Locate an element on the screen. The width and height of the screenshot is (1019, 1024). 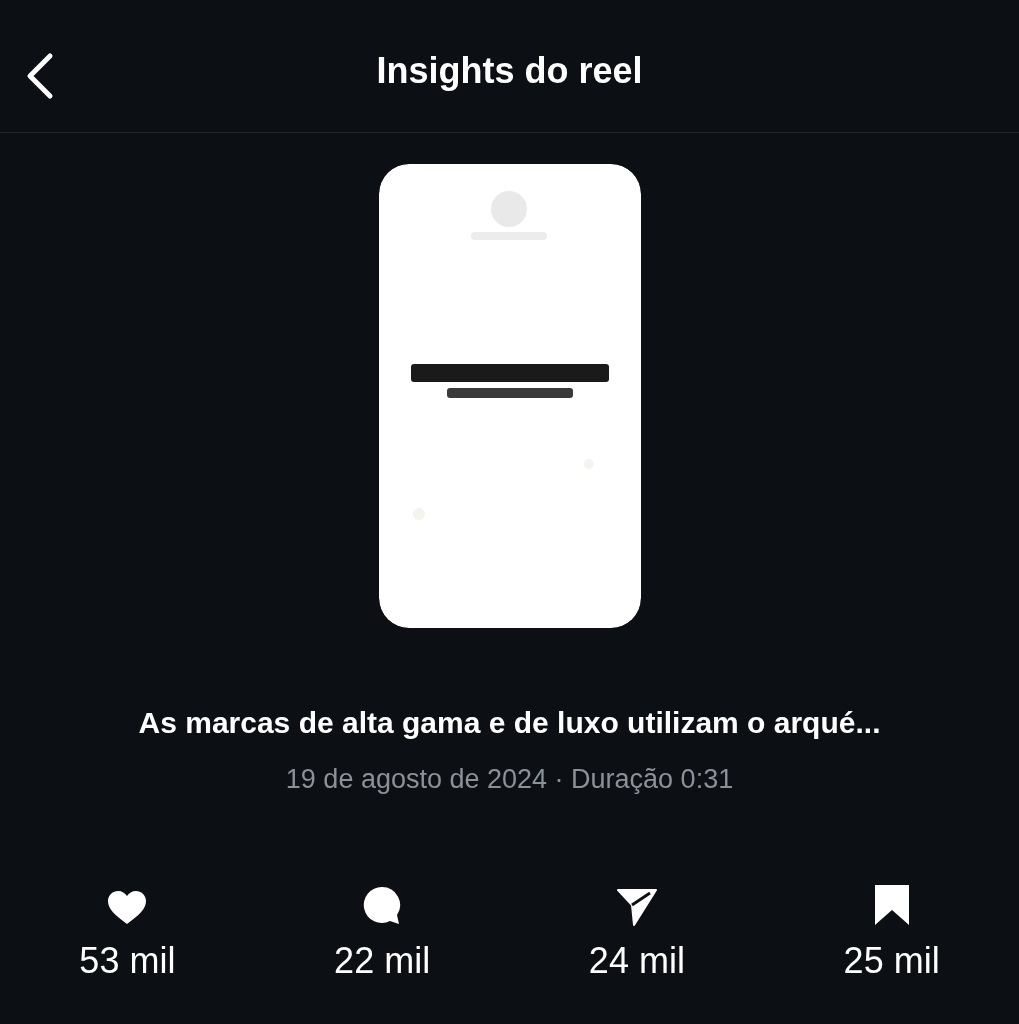
paper-plane-icon is located at coordinates (636, 906).